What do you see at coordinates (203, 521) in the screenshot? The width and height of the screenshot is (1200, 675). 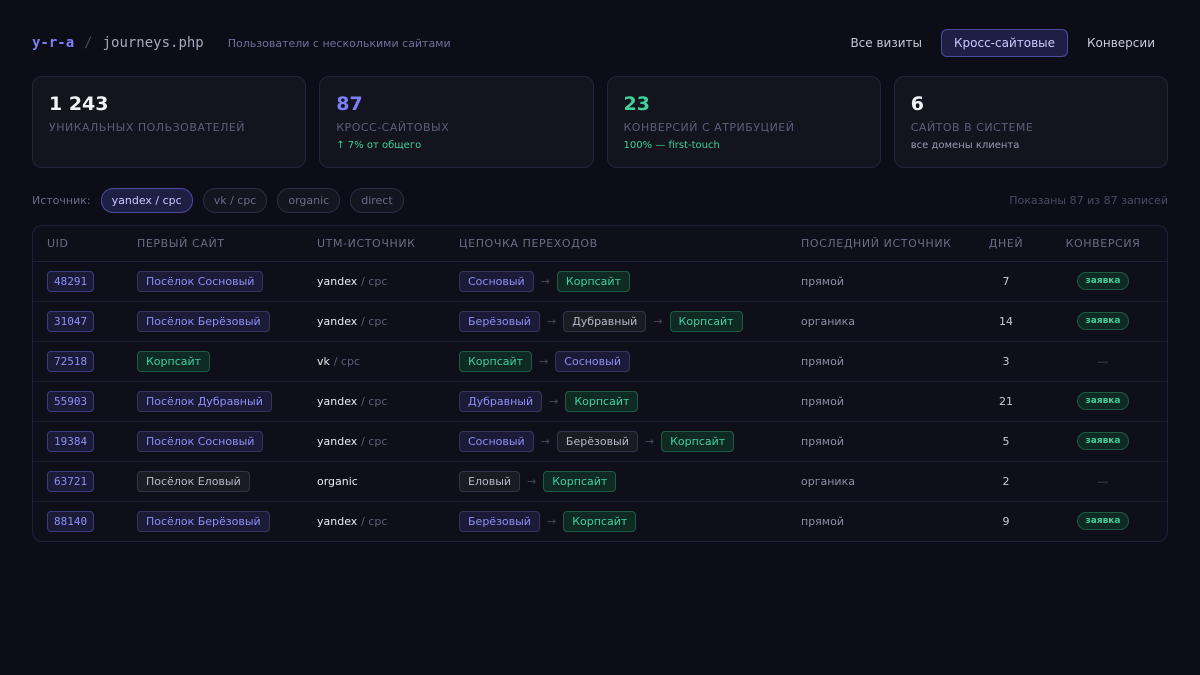 I see `first-site-tag: Посёлок Берёзовый` at bounding box center [203, 521].